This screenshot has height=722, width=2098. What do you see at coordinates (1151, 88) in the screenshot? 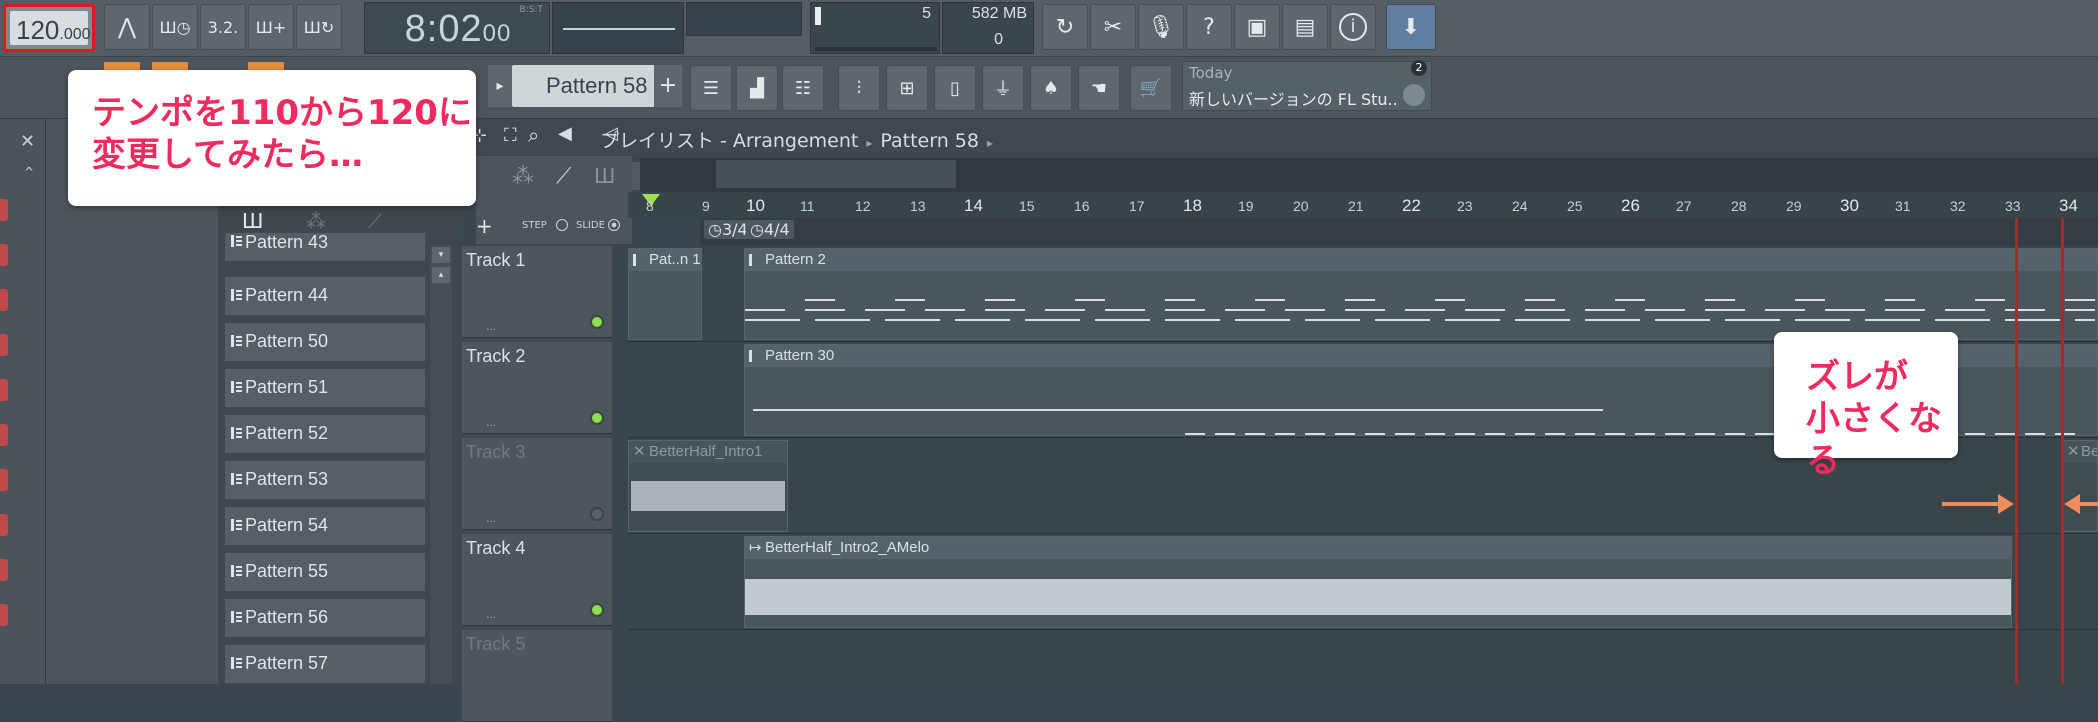
I see `shop-button: 🛒` at bounding box center [1151, 88].